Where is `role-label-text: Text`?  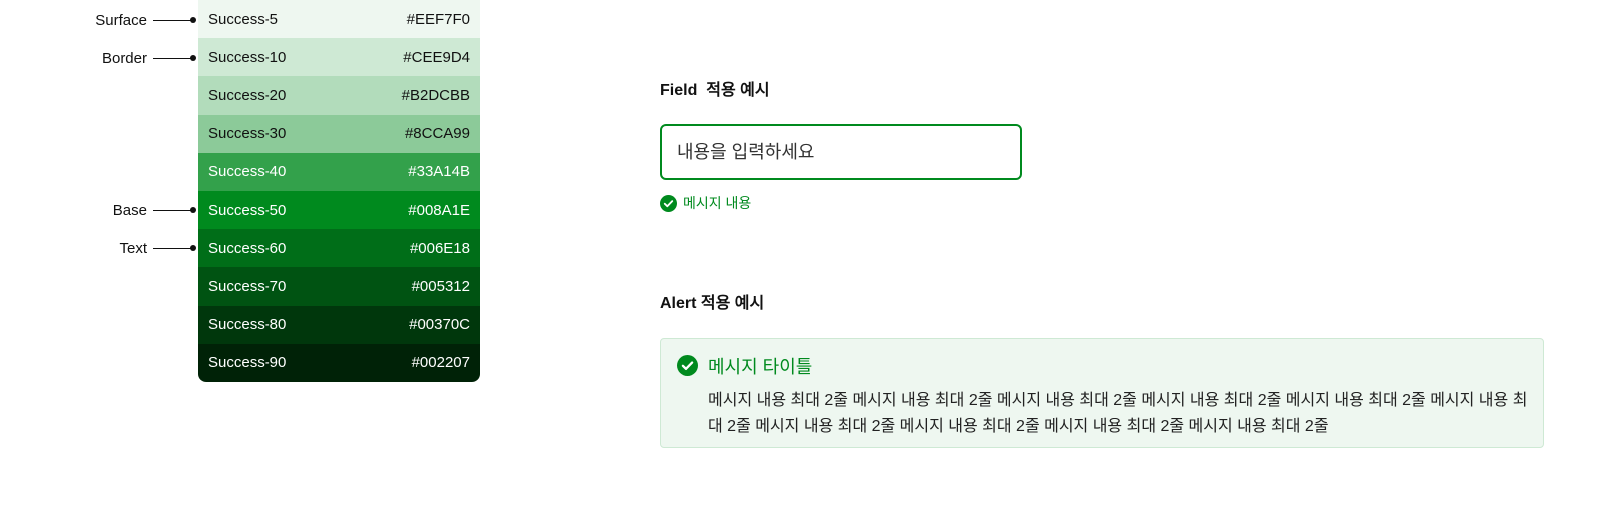
role-label-text: Text is located at coordinates (129, 248).